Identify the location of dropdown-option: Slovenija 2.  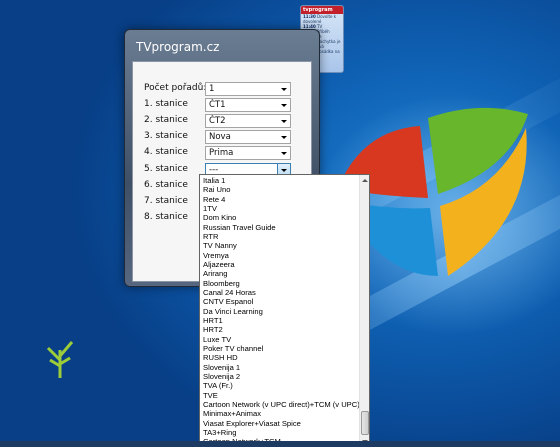
(280, 376).